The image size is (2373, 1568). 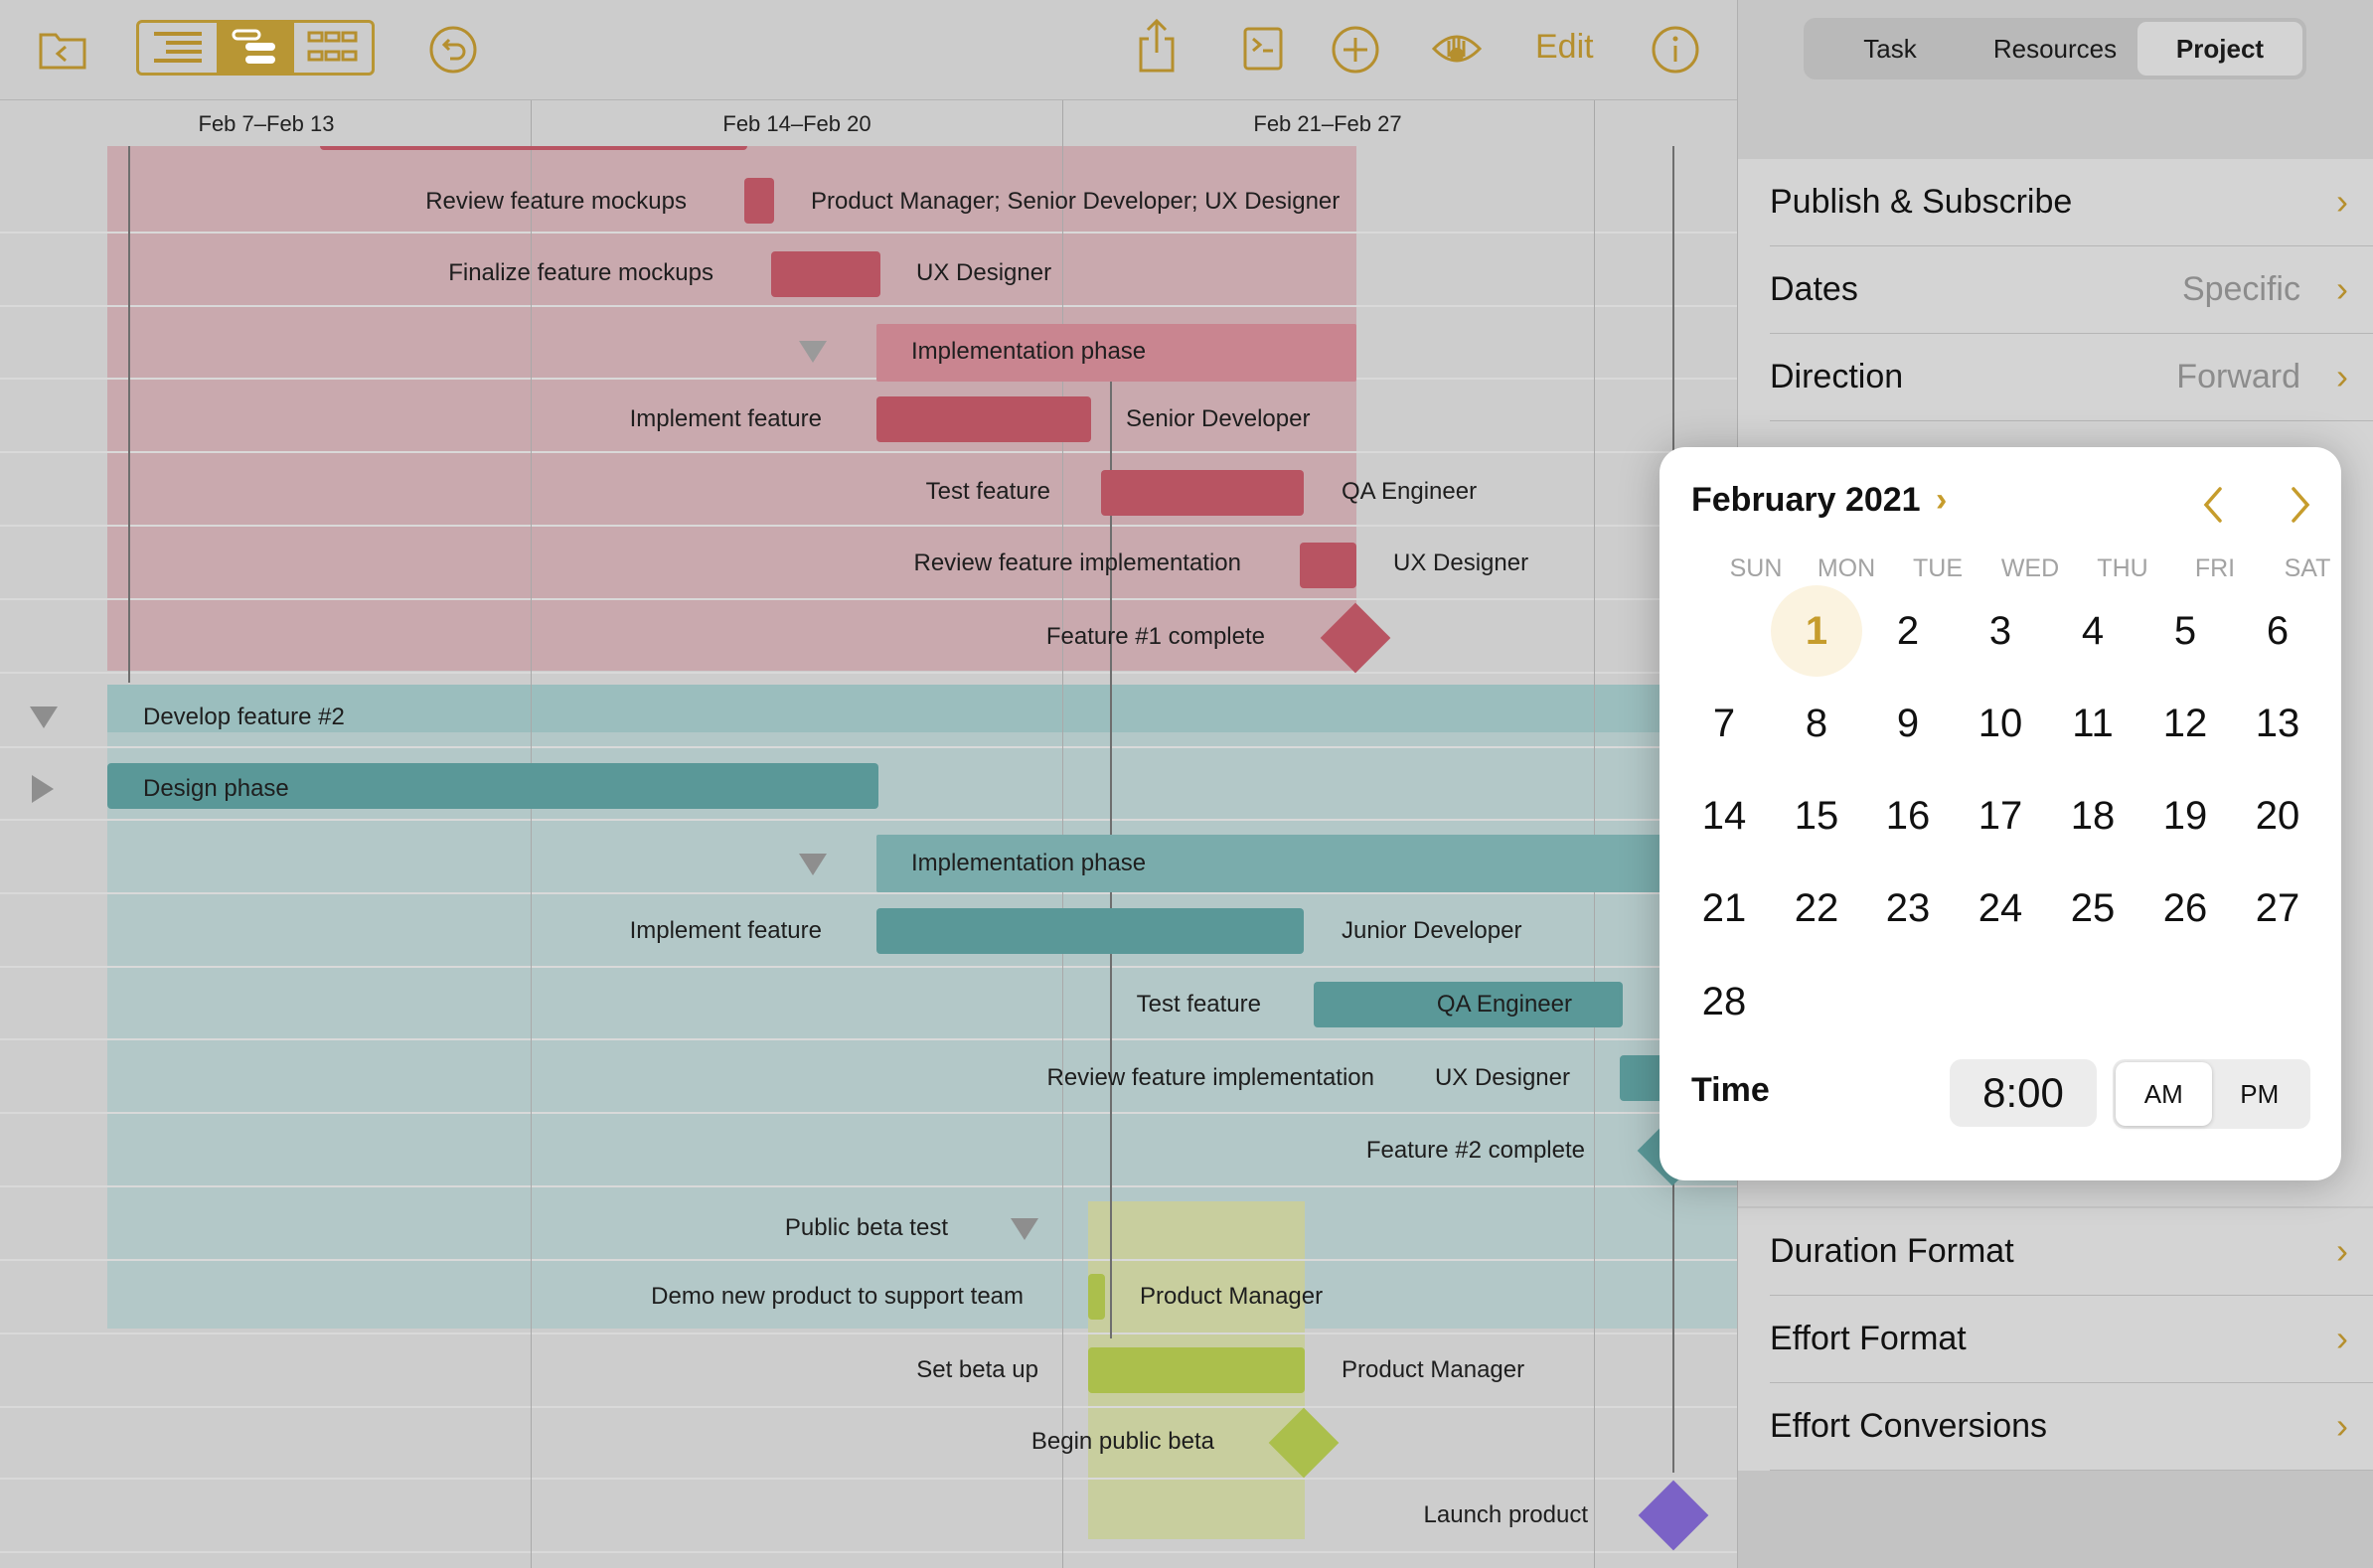 I want to click on time-field: 8:00, so click(x=2023, y=1093).